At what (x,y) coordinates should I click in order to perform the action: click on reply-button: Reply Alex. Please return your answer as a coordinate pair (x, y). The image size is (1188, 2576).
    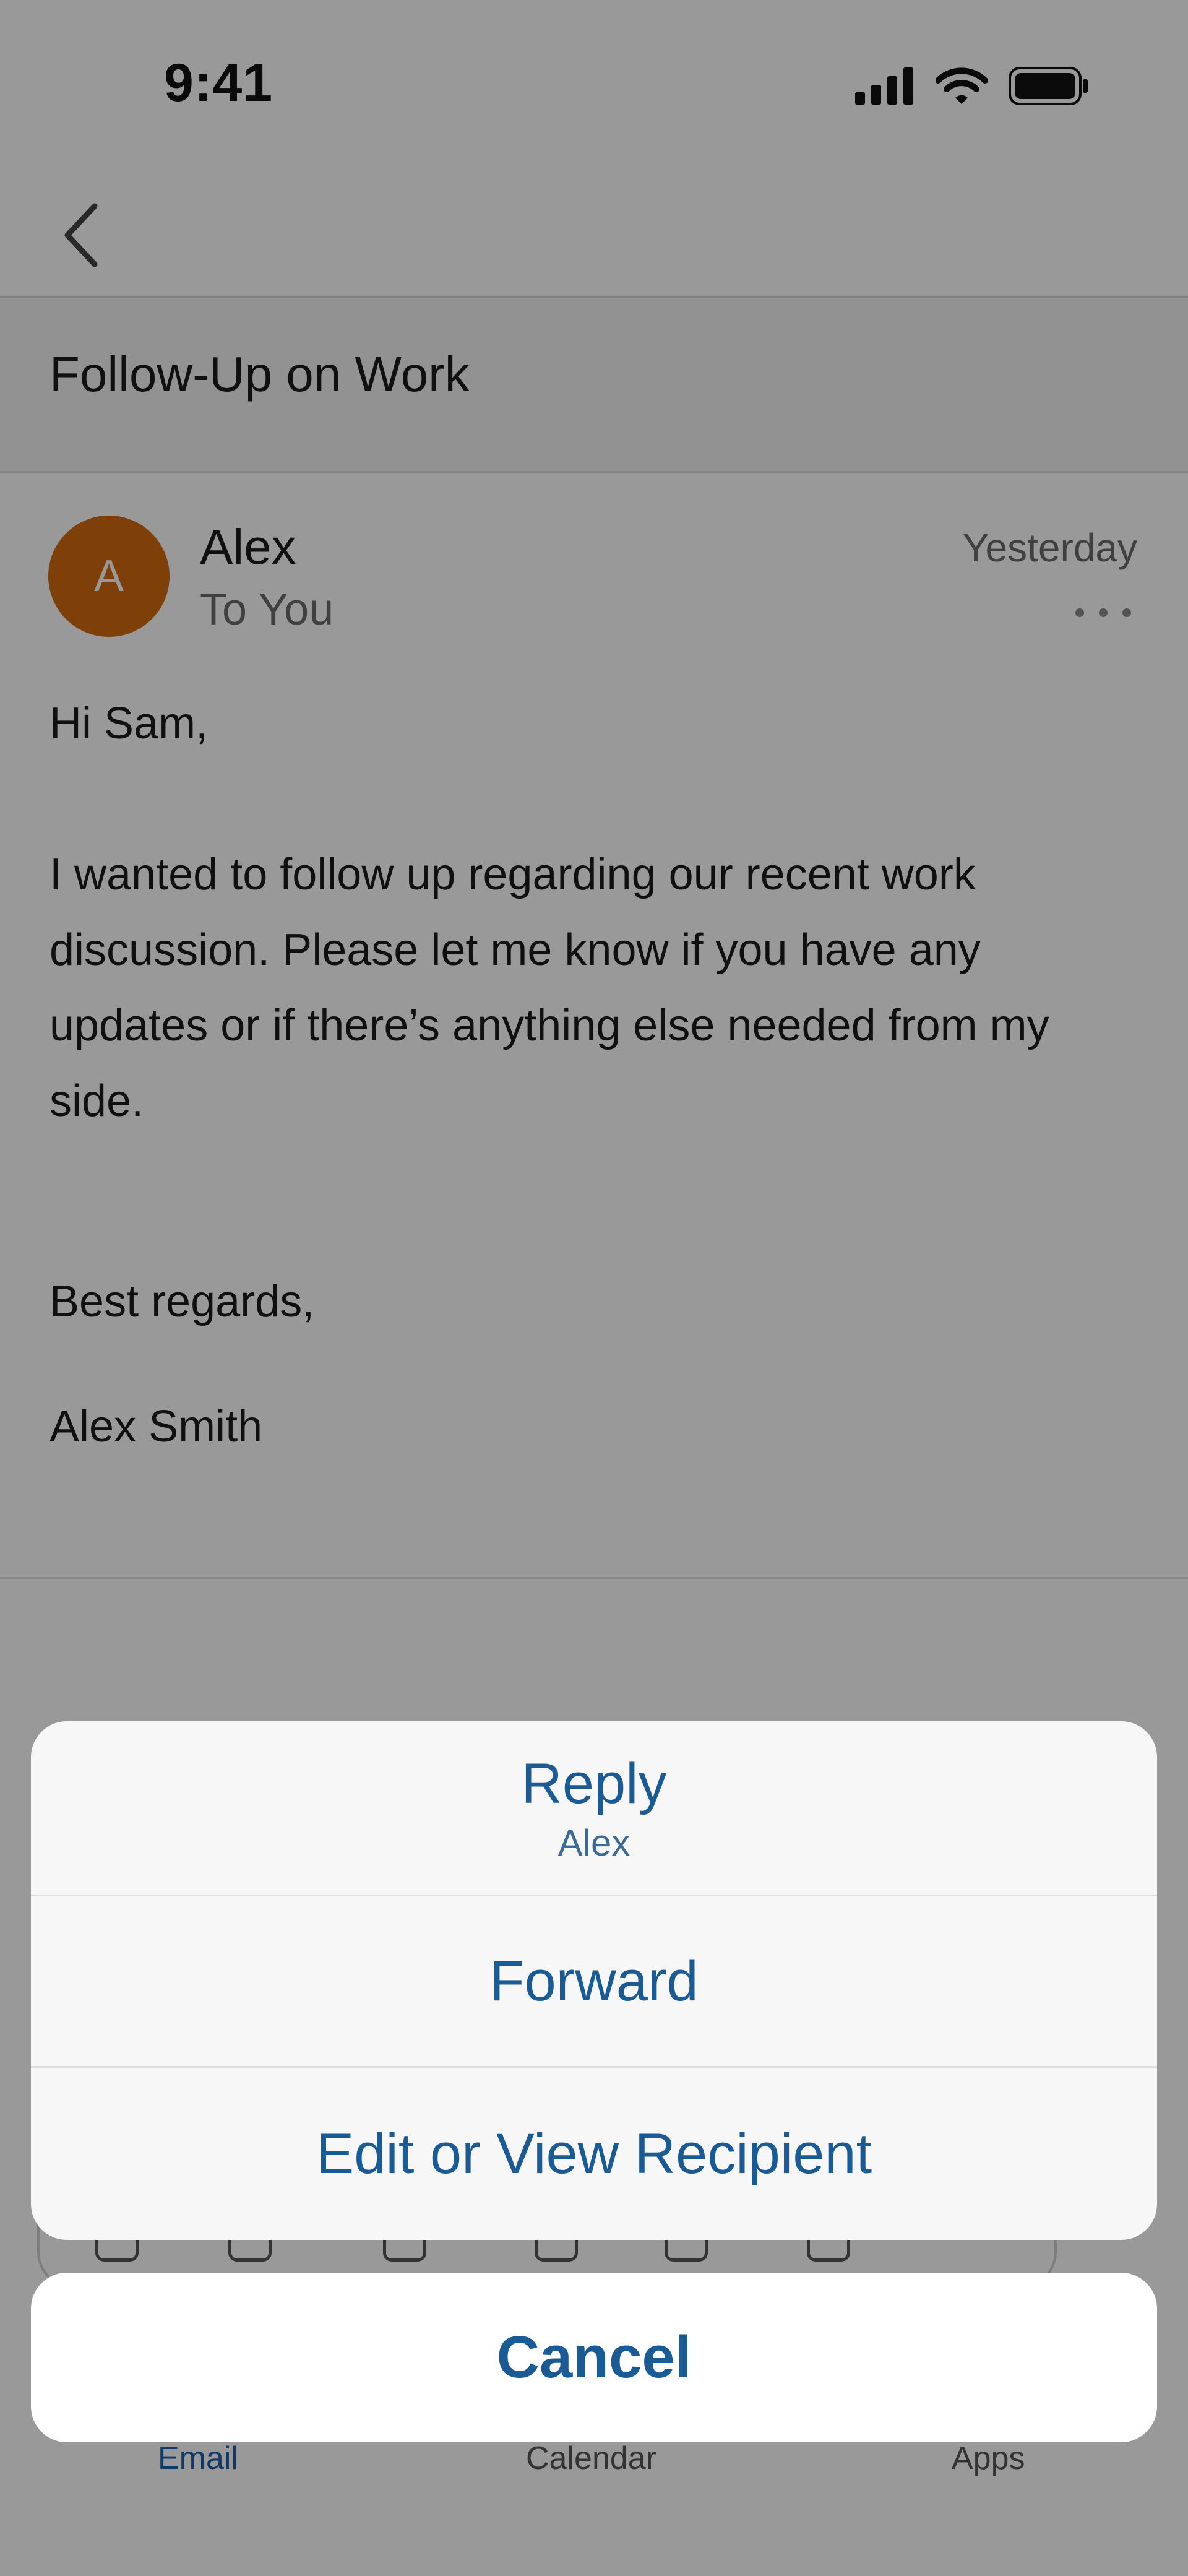
    Looking at the image, I should click on (594, 1808).